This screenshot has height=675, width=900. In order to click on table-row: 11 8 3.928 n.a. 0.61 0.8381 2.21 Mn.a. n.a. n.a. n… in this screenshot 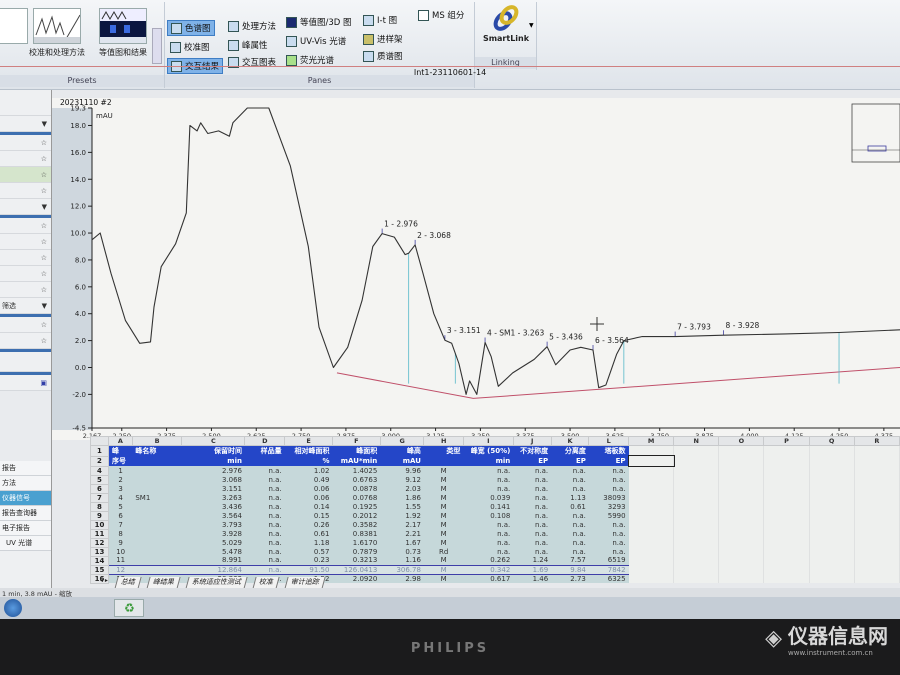, I will do `click(495, 533)`.